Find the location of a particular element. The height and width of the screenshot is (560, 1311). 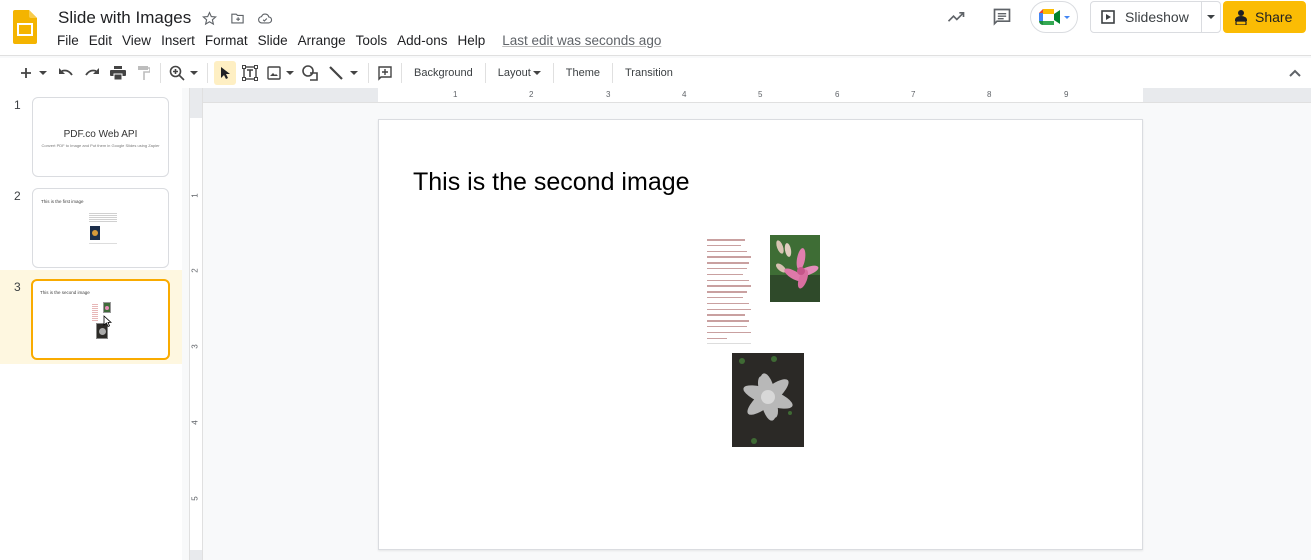

slide-thumbnail-selected: This is the second image is located at coordinates (100, 319).